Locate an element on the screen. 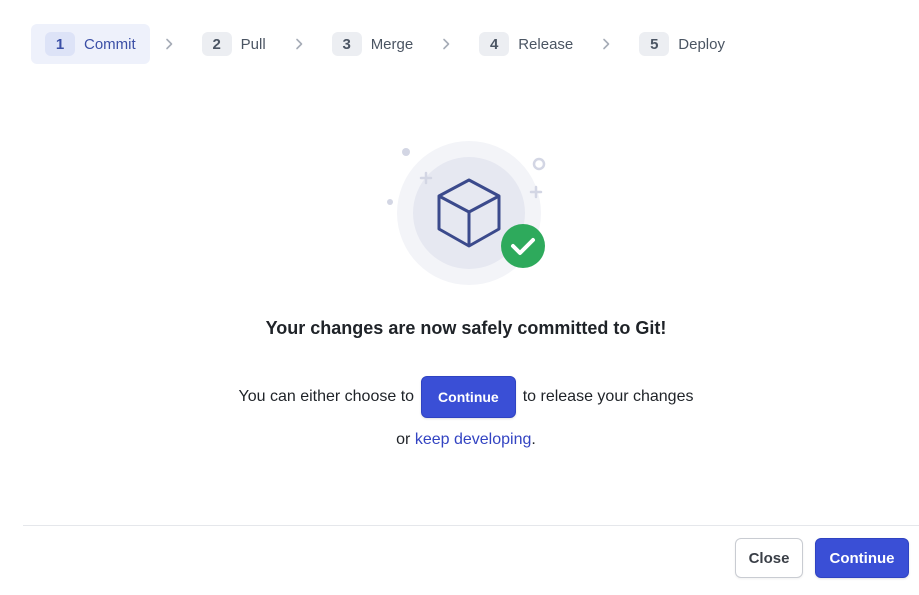  check-icon is located at coordinates (523, 246).